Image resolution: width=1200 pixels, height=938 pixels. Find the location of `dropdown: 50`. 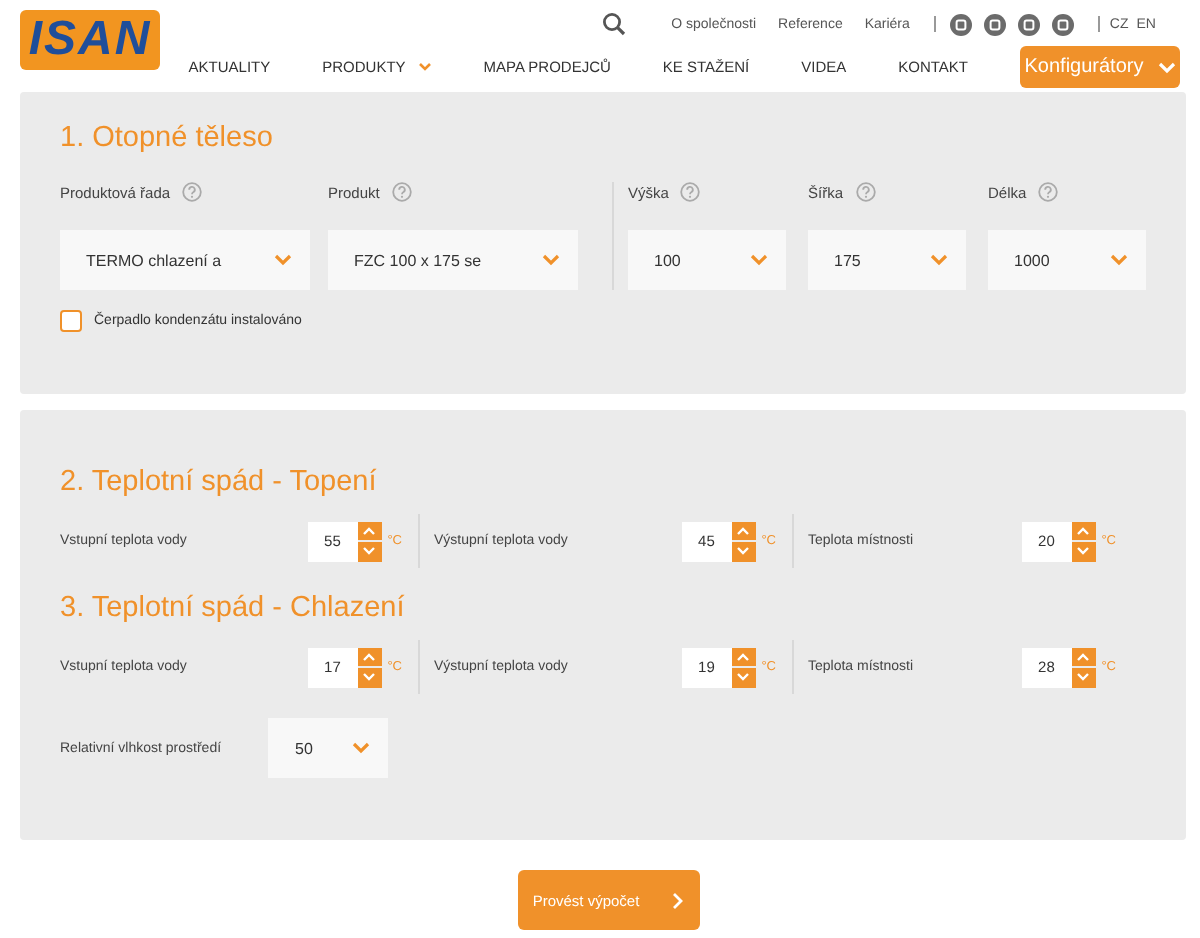

dropdown: 50 is located at coordinates (327, 748).